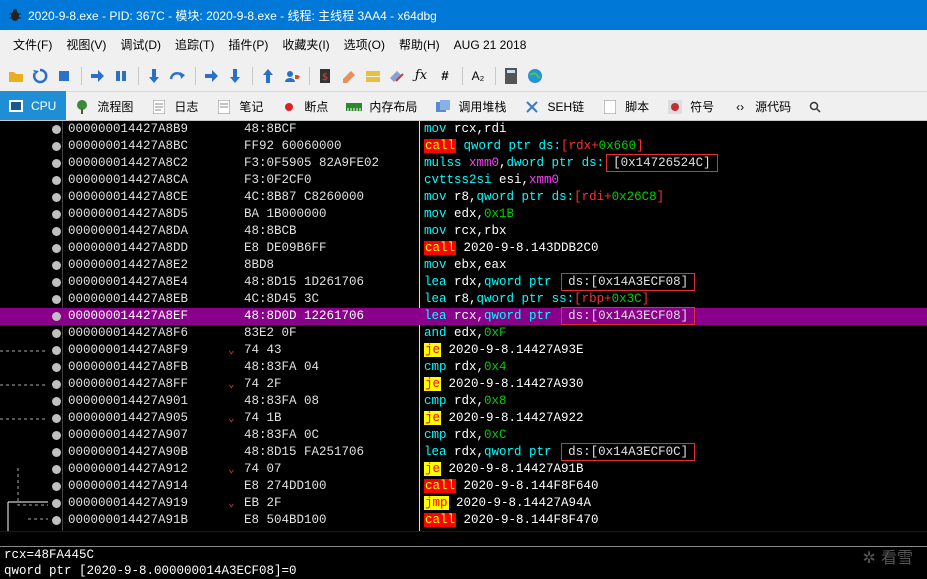 The width and height of the screenshot is (927, 579). Describe the element at coordinates (175, 106) in the screenshot. I see `tab-log: 日志` at that location.